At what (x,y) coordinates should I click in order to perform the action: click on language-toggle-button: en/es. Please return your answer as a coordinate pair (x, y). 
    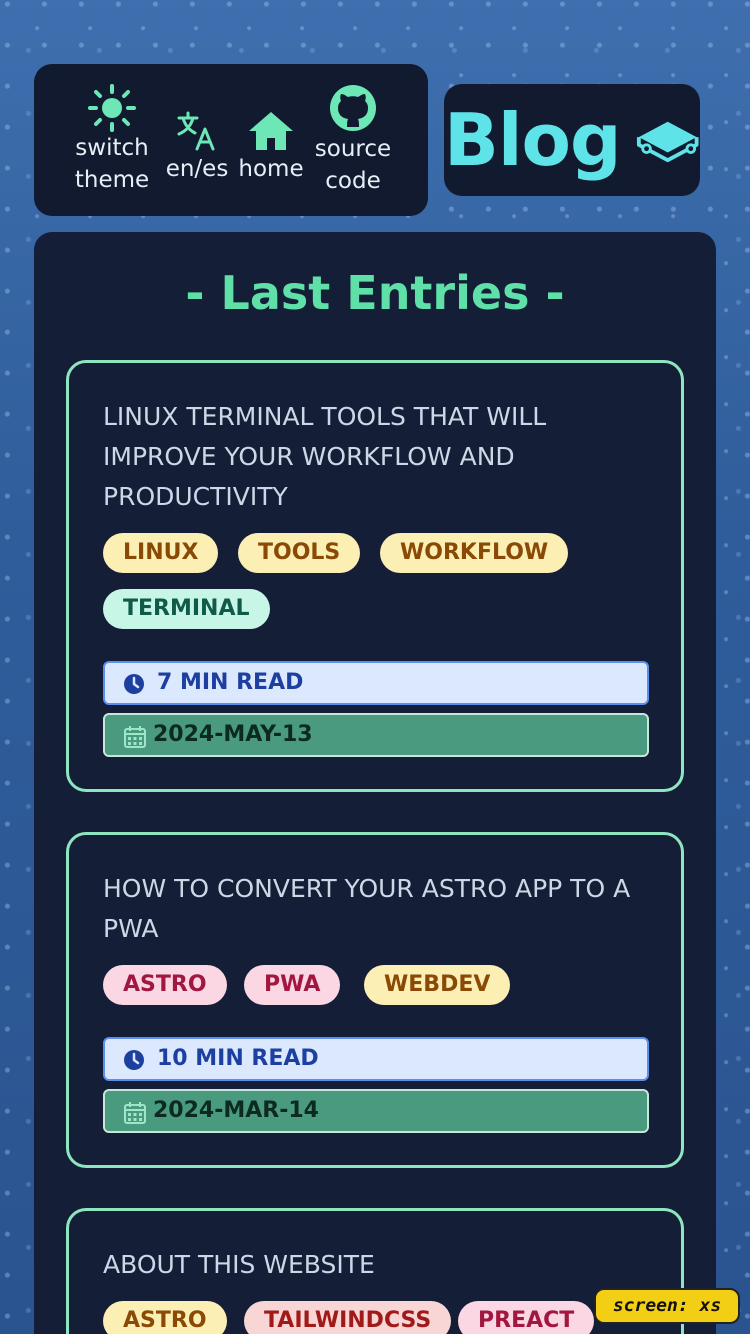
    Looking at the image, I should click on (197, 147).